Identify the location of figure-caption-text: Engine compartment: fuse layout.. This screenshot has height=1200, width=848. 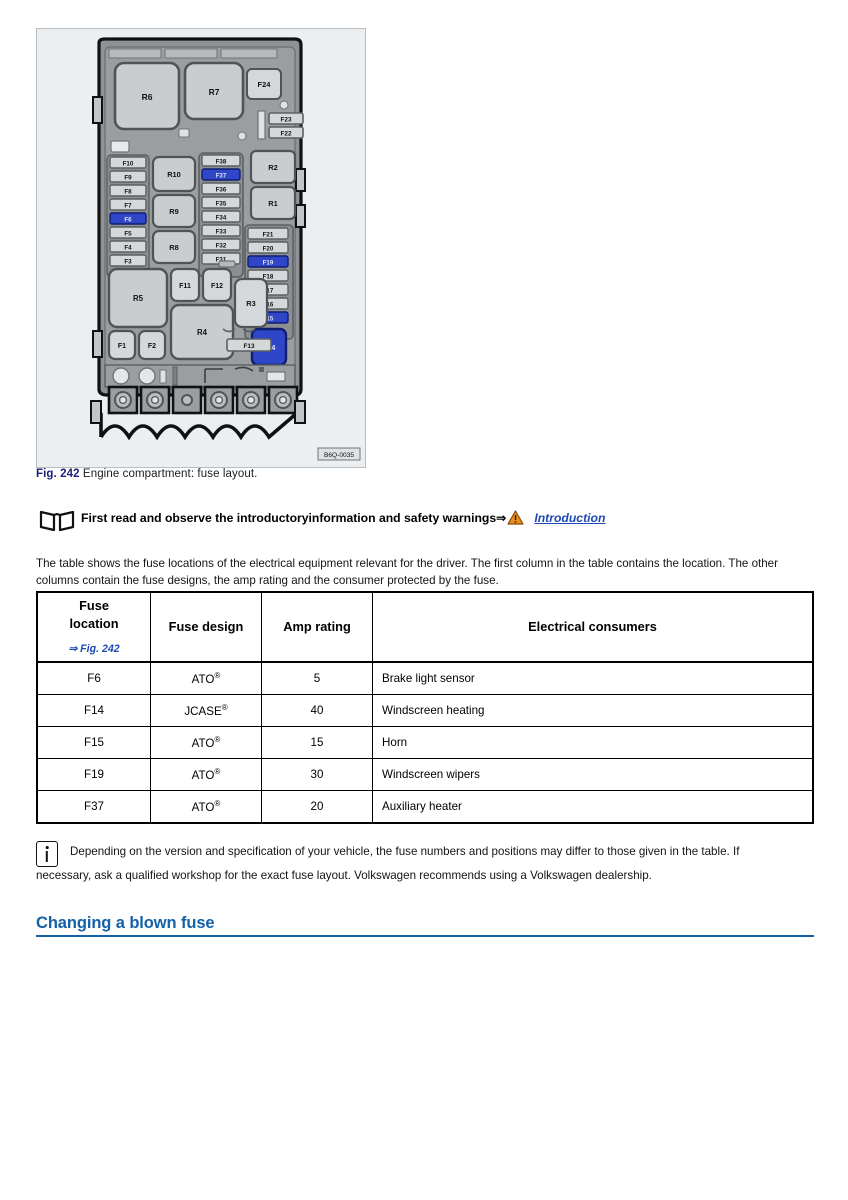
(170, 474).